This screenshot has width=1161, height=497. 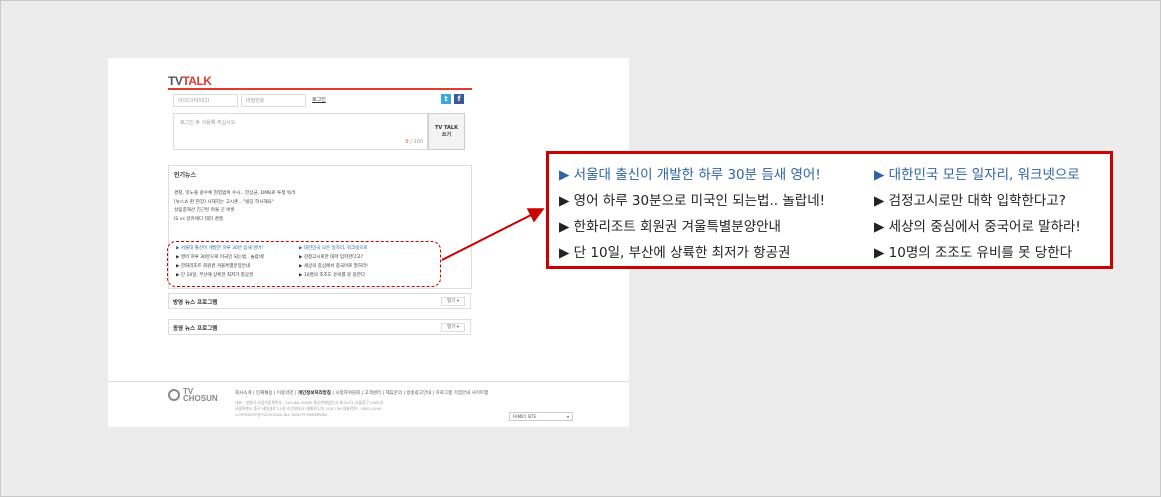 What do you see at coordinates (493, 234) in the screenshot?
I see `arrow-line` at bounding box center [493, 234].